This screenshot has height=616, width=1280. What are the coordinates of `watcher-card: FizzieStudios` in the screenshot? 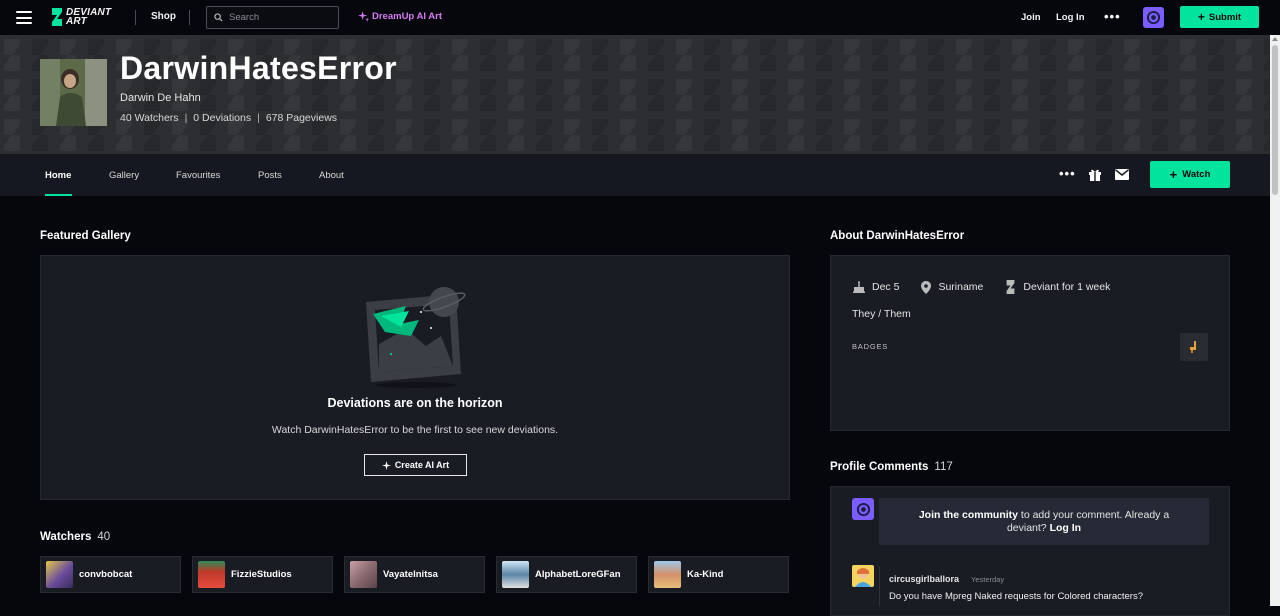 It's located at (262, 574).